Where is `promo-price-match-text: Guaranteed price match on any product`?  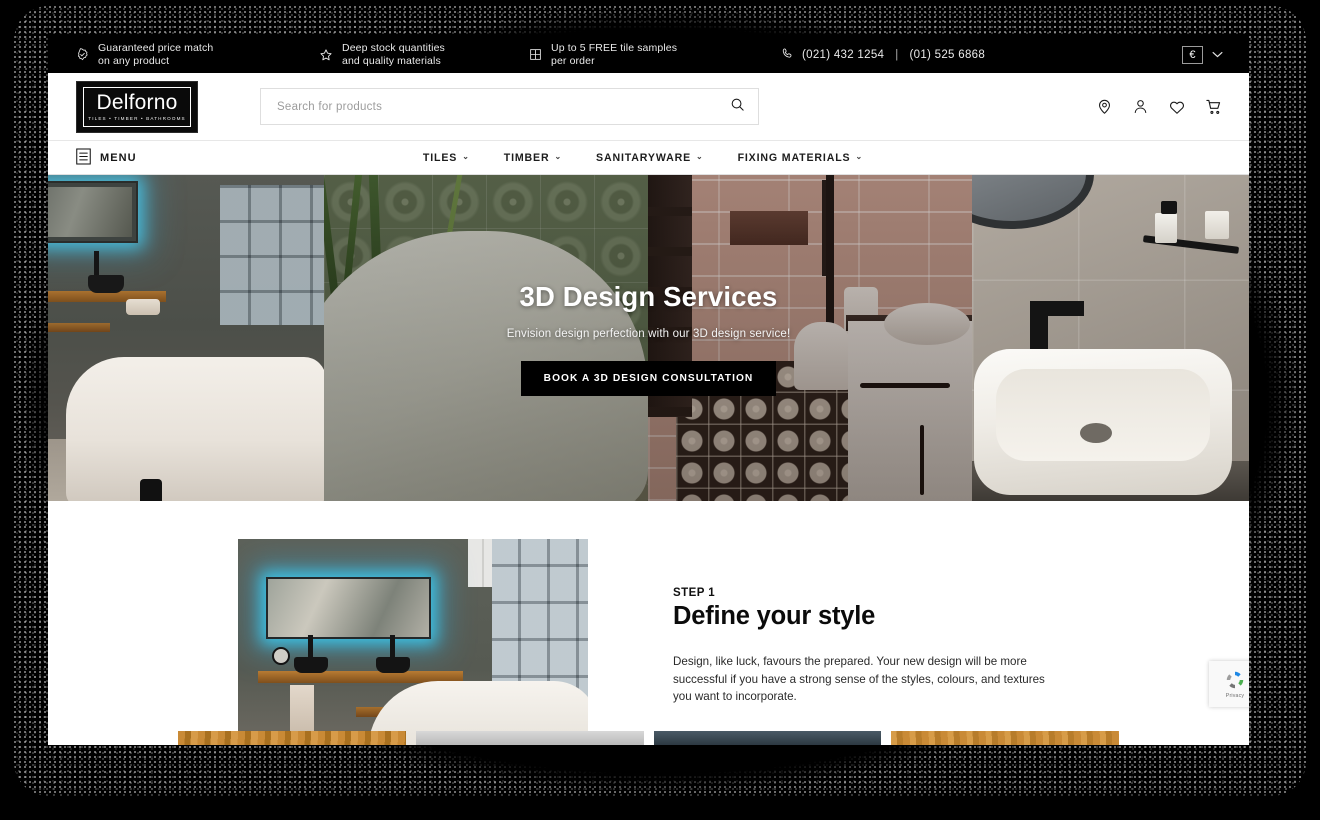
promo-price-match-text: Guaranteed price match on any product is located at coordinates (155, 54).